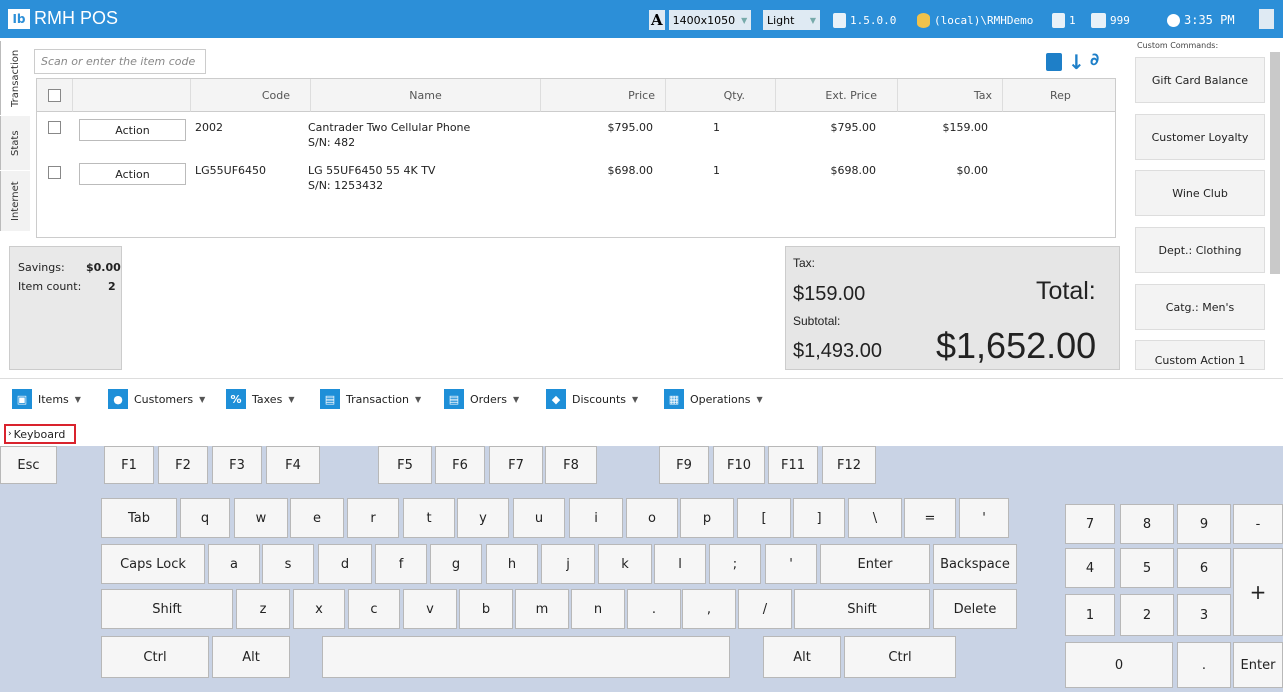 The width and height of the screenshot is (1283, 692). I want to click on key-m: m, so click(542, 609).